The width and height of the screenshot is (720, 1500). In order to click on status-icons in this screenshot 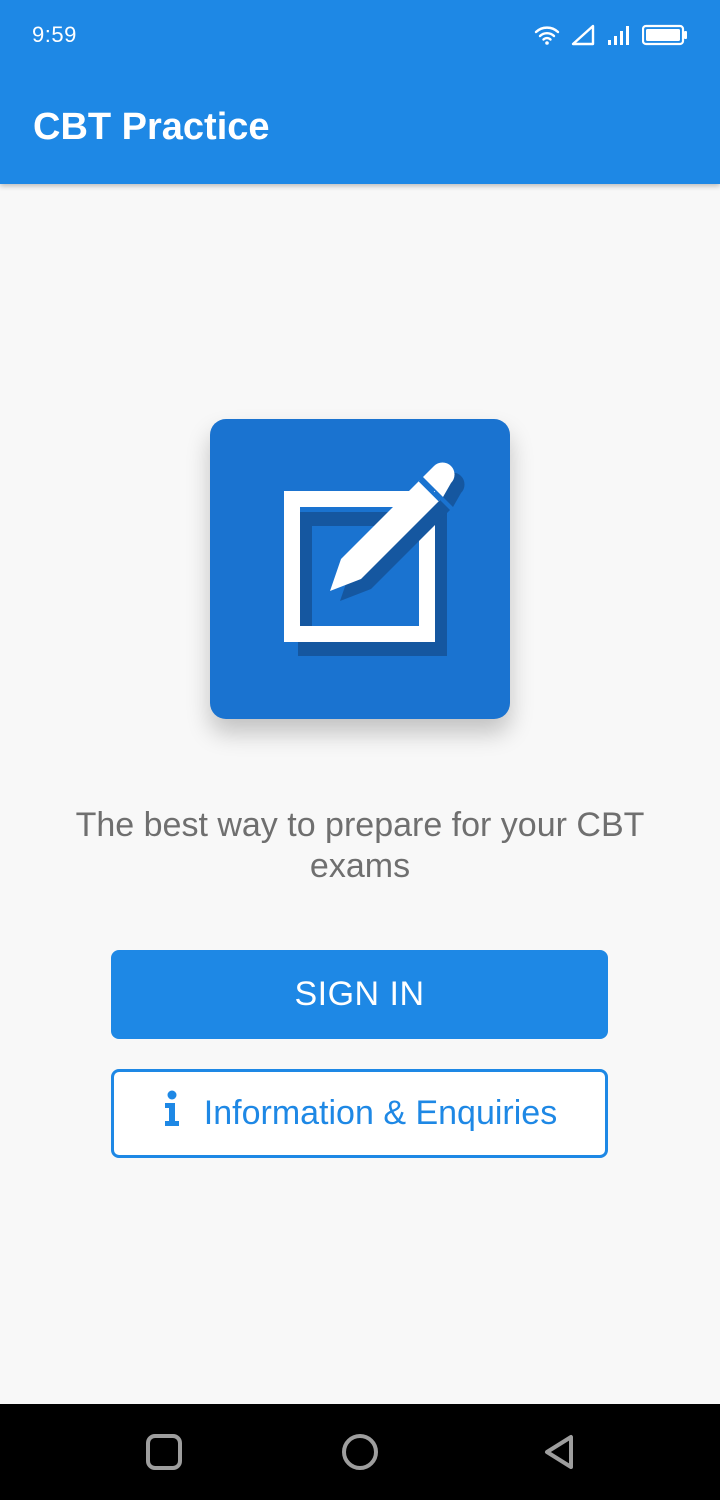, I will do `click(611, 35)`.